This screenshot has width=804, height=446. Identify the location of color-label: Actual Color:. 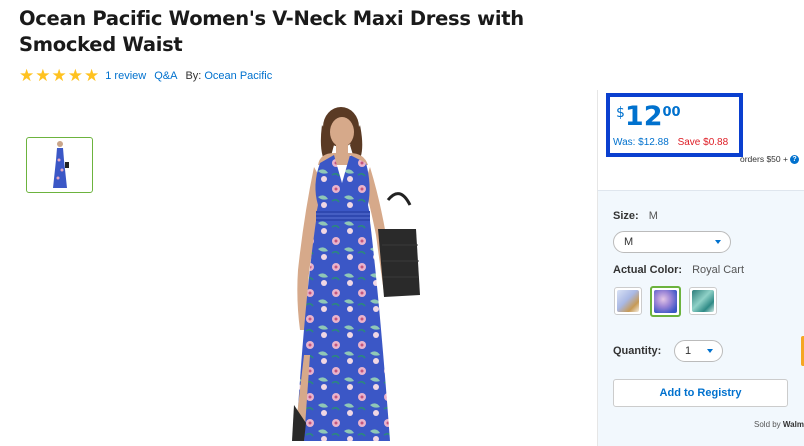
(648, 270).